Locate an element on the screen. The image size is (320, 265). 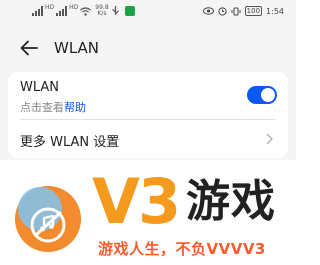
status-left-icons: HD HD 99.8 K/s is located at coordinates (83, 11).